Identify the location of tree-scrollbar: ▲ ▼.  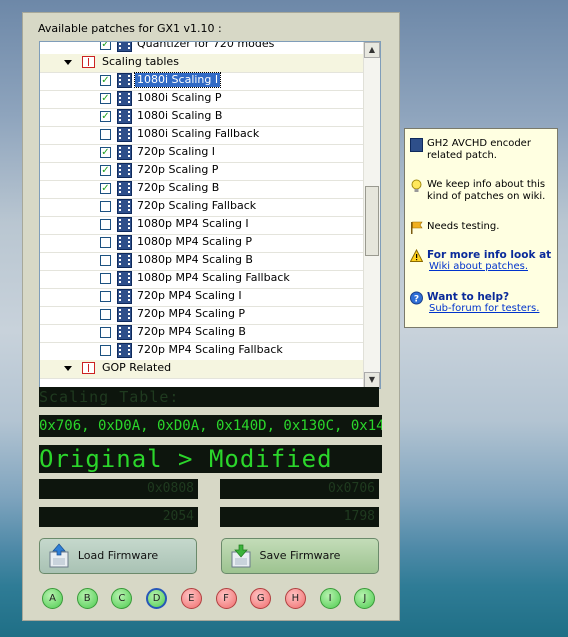
(371, 215).